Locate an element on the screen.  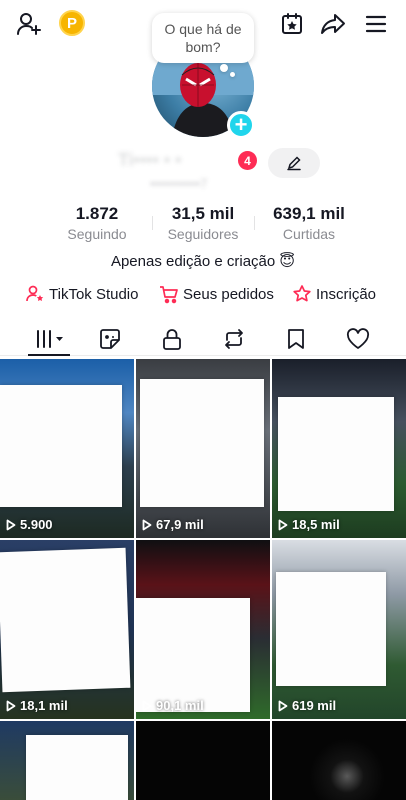
view-count: 18,1 mil is located at coordinates (37, 705).